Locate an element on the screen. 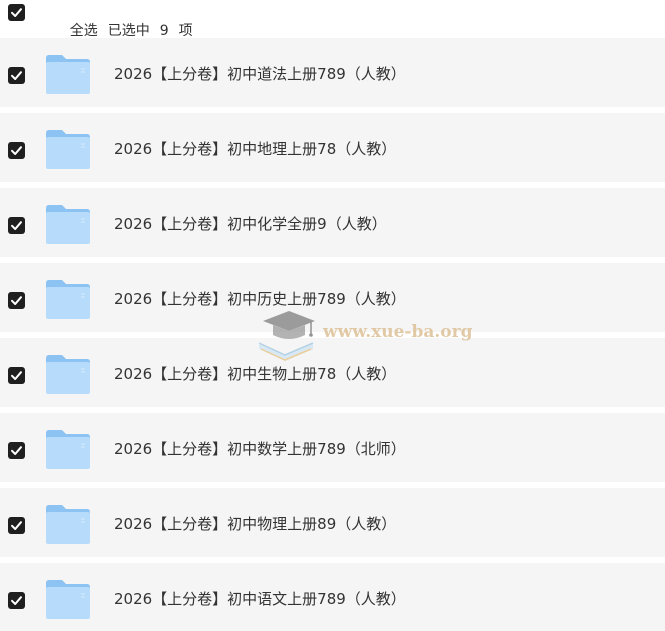 This screenshot has width=665, height=631. file-row: 2026【上分卷】初中物理上册89（人教） is located at coordinates (332, 522).